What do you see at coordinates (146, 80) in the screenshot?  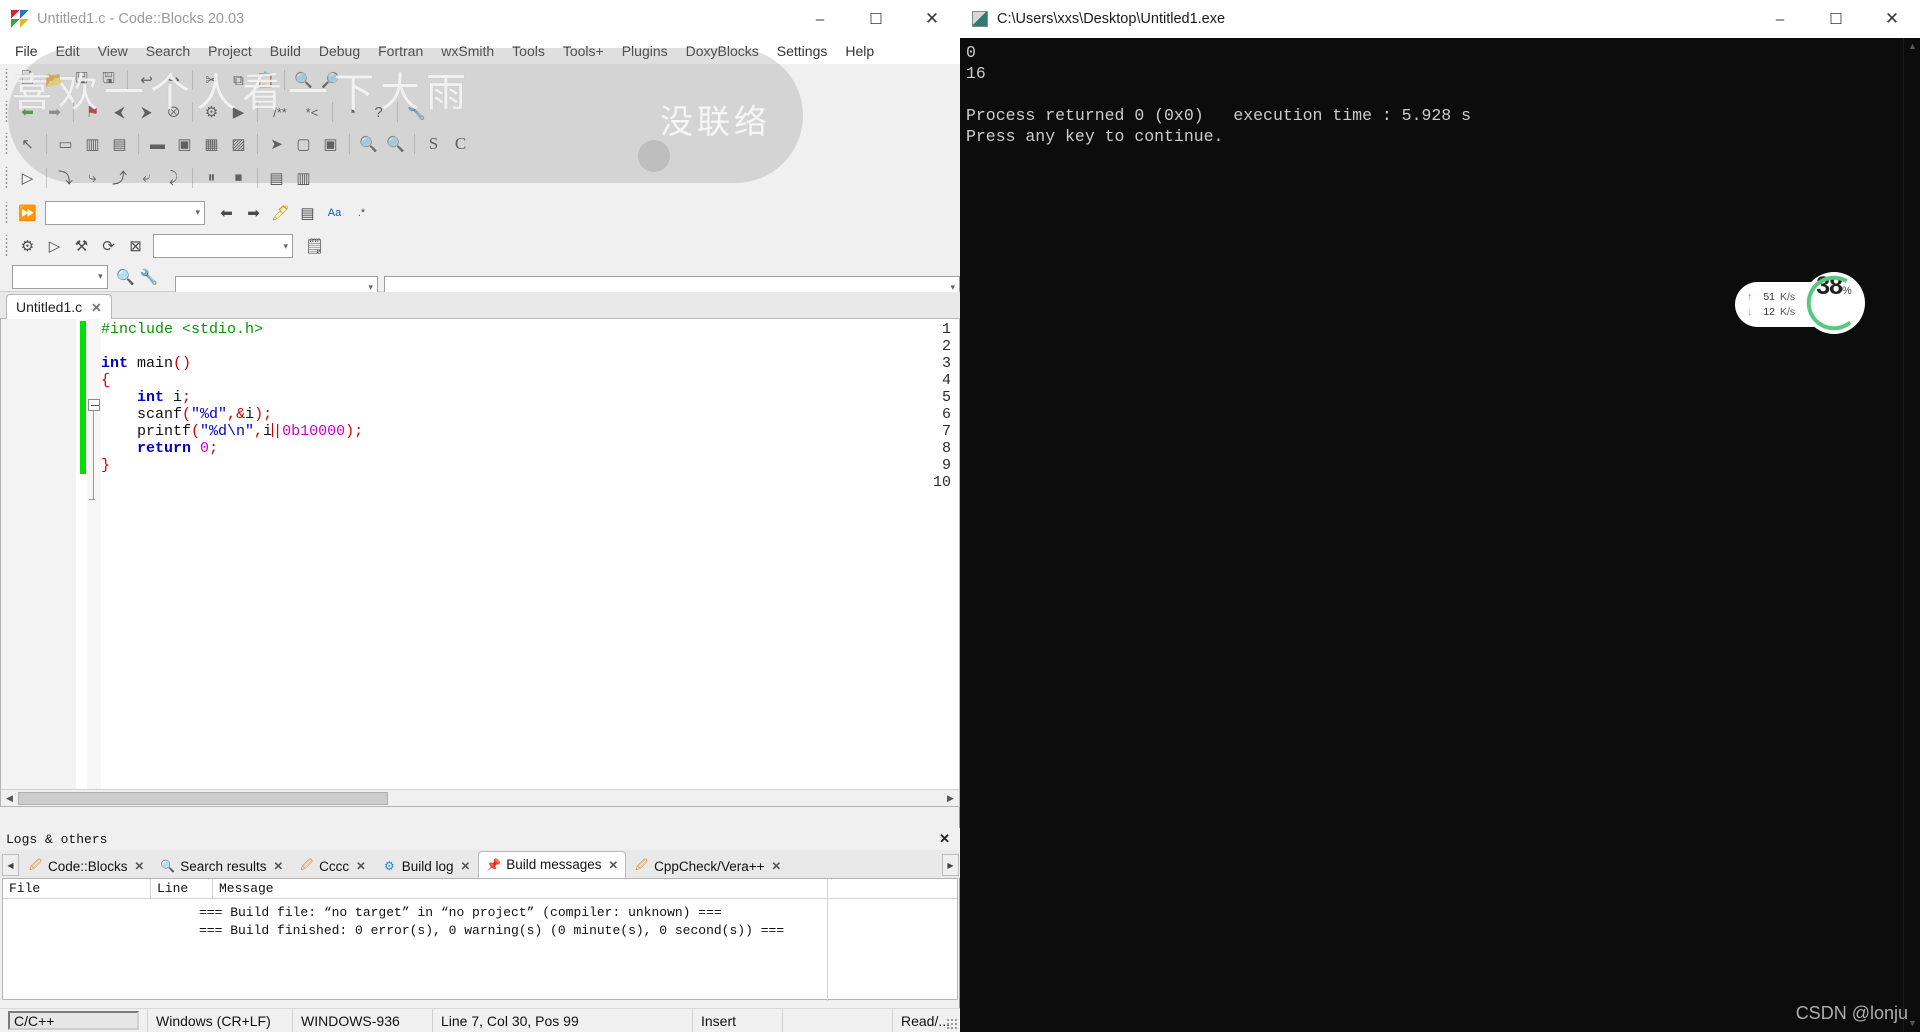 I see `undo-icon: ↩` at bounding box center [146, 80].